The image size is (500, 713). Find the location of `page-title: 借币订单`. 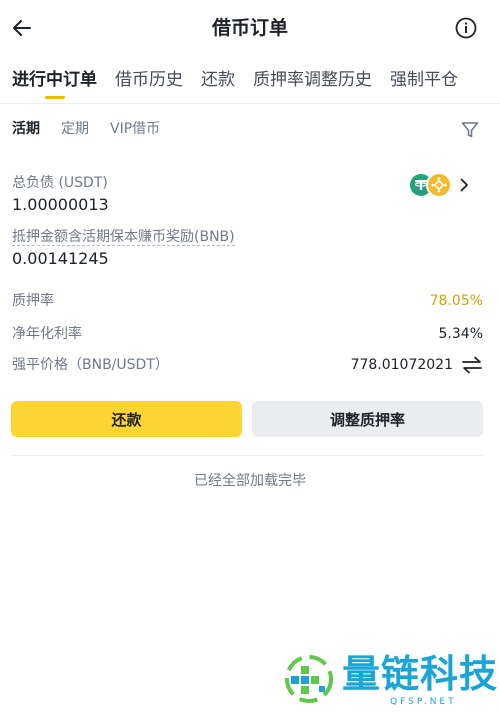

page-title: 借币订单 is located at coordinates (249, 28).